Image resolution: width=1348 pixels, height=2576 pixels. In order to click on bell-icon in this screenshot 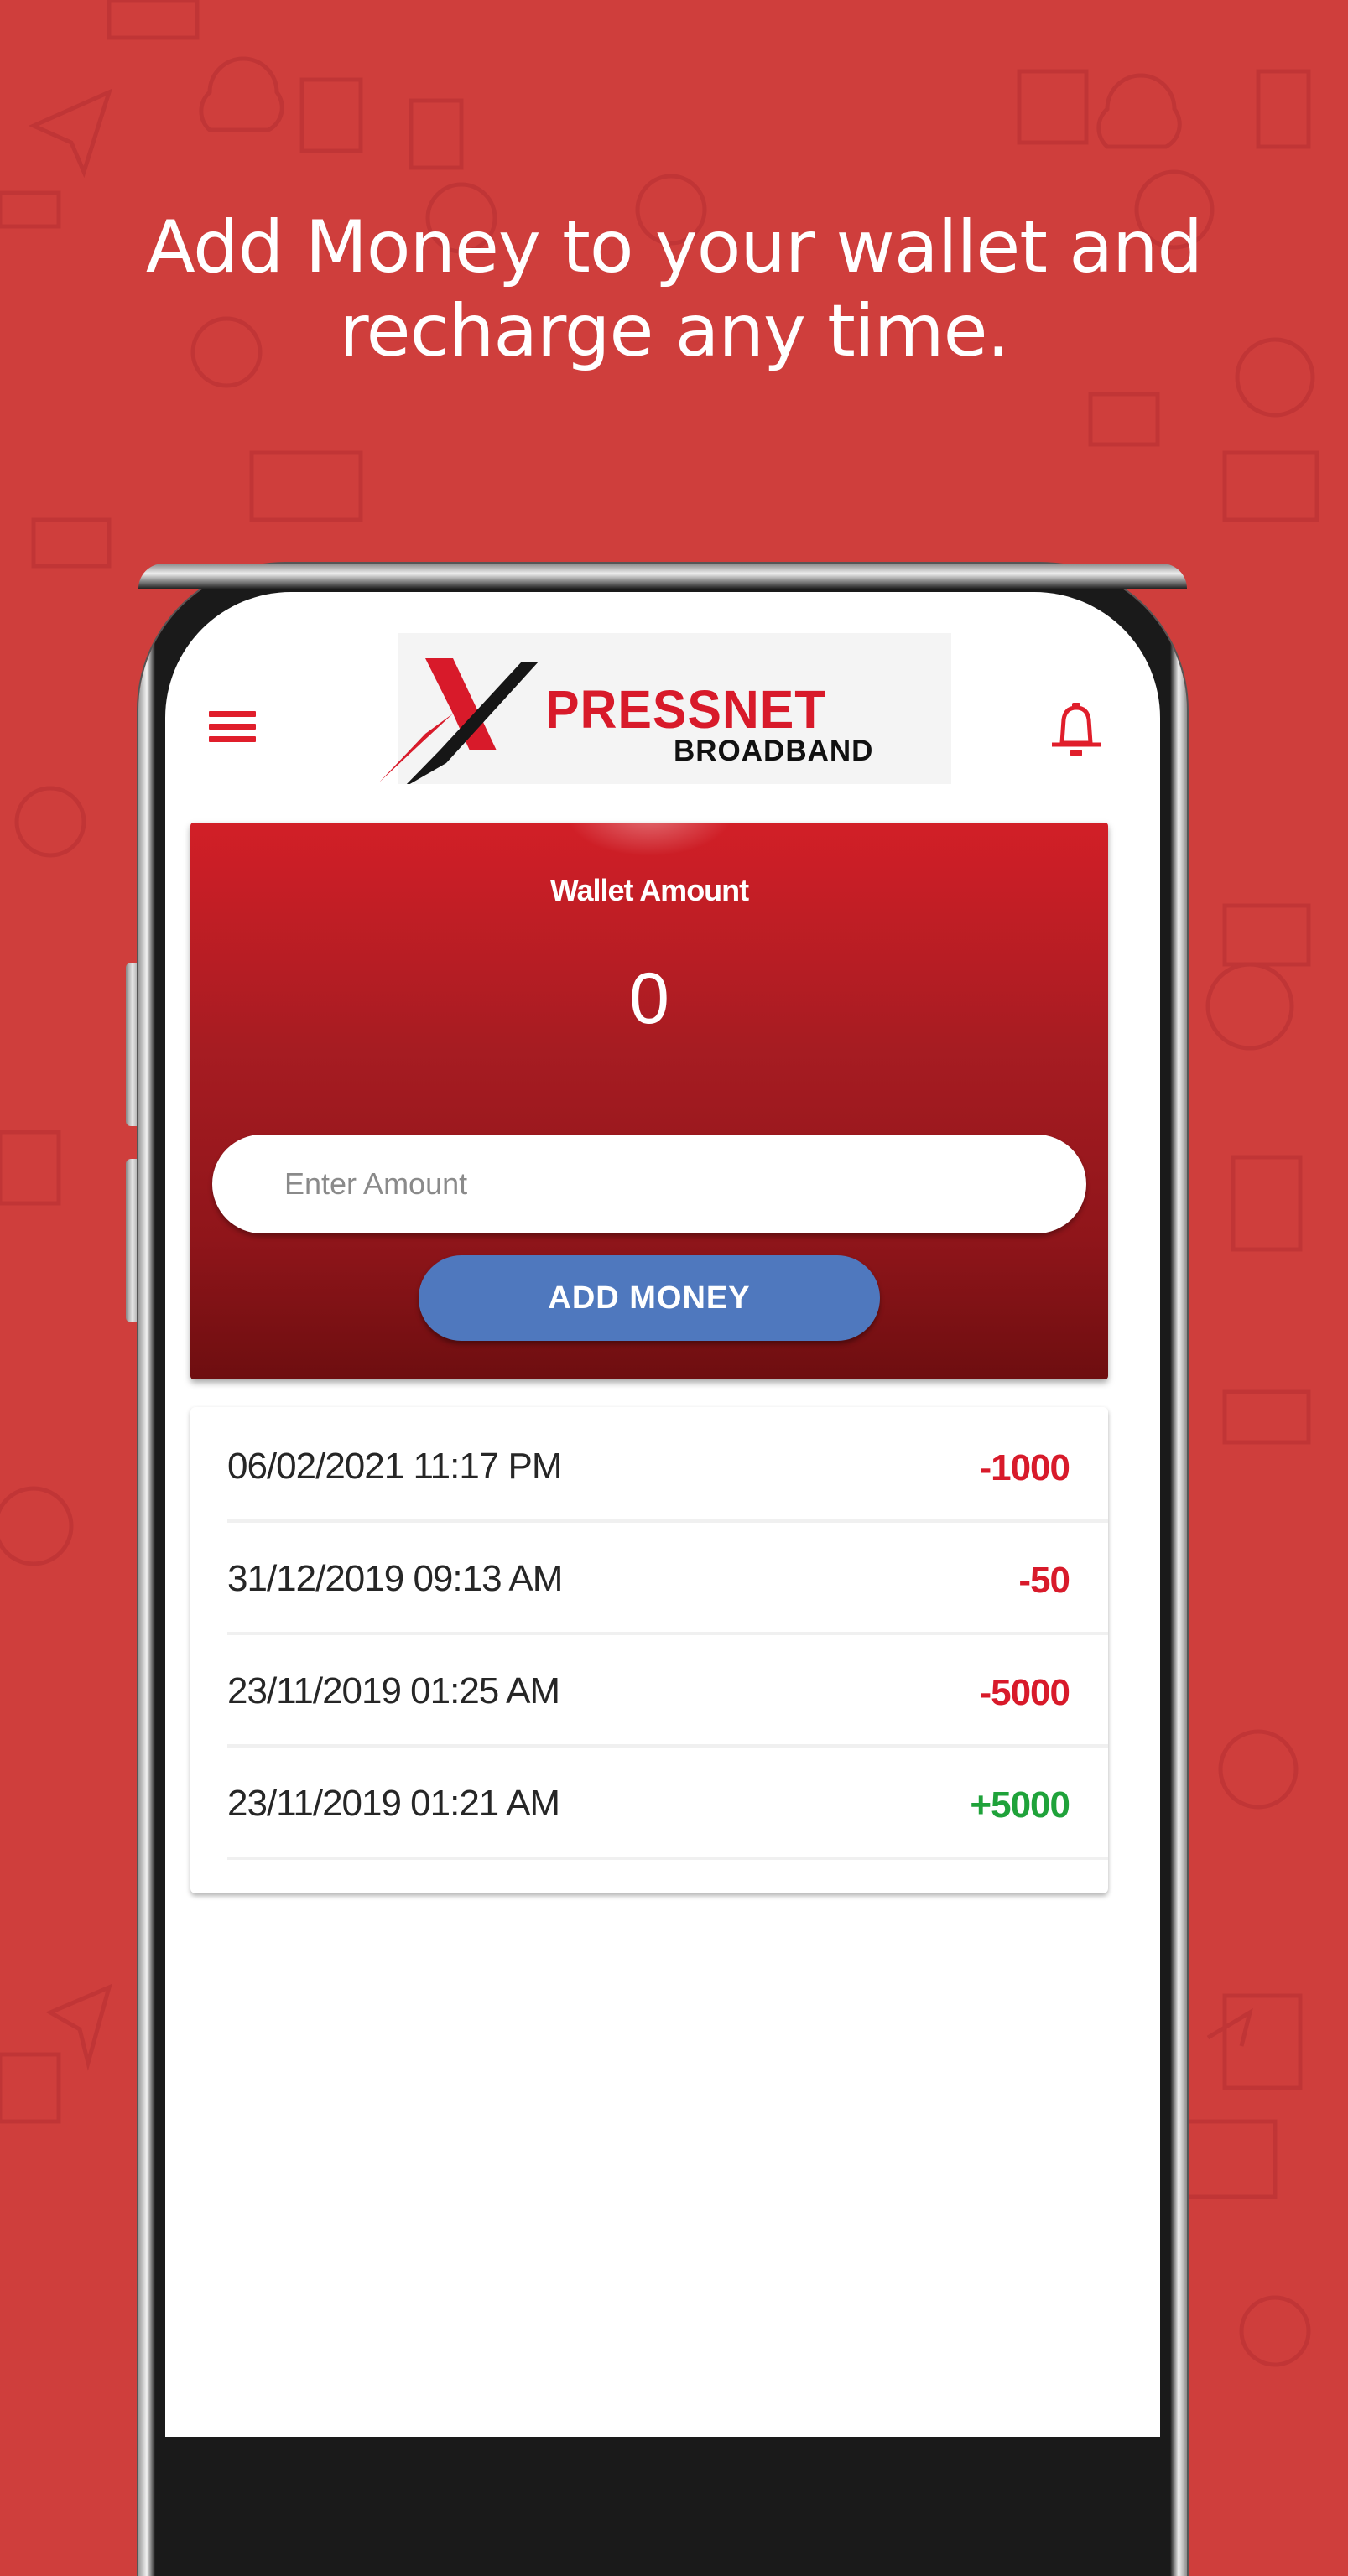, I will do `click(1076, 729)`.